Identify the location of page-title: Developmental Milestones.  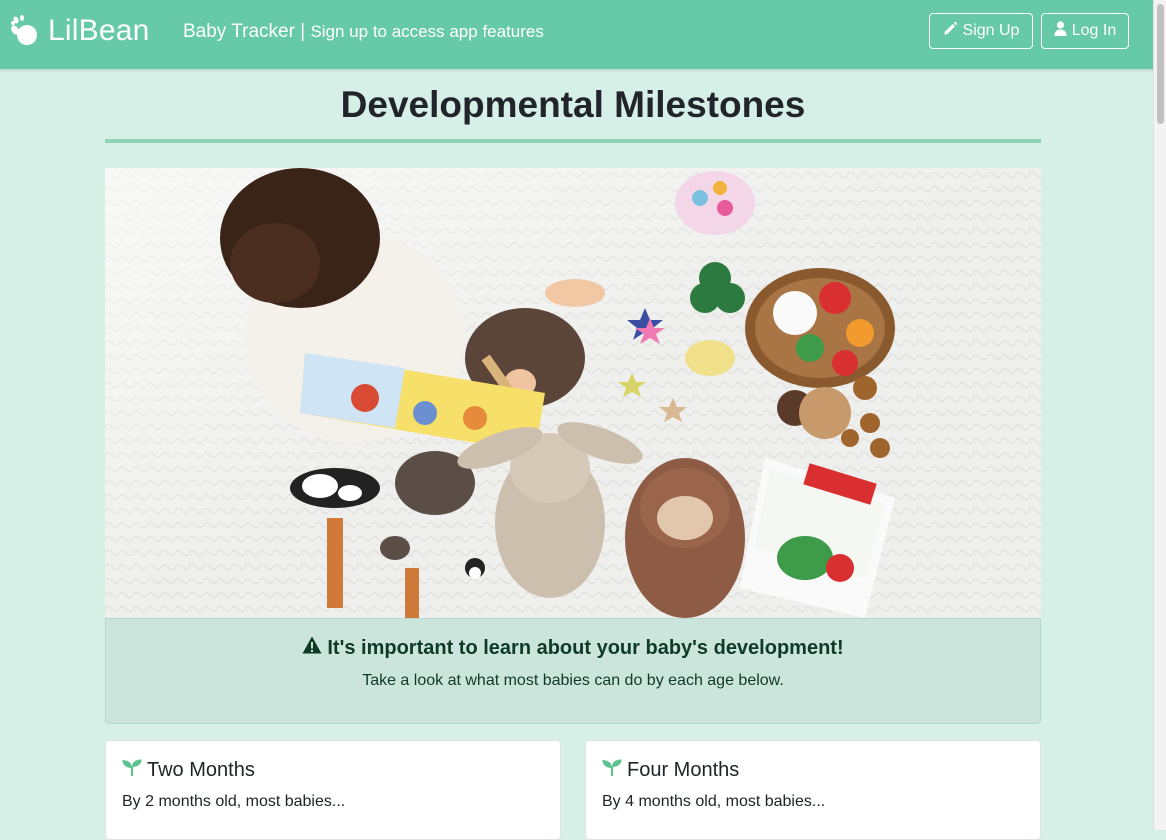
(573, 104).